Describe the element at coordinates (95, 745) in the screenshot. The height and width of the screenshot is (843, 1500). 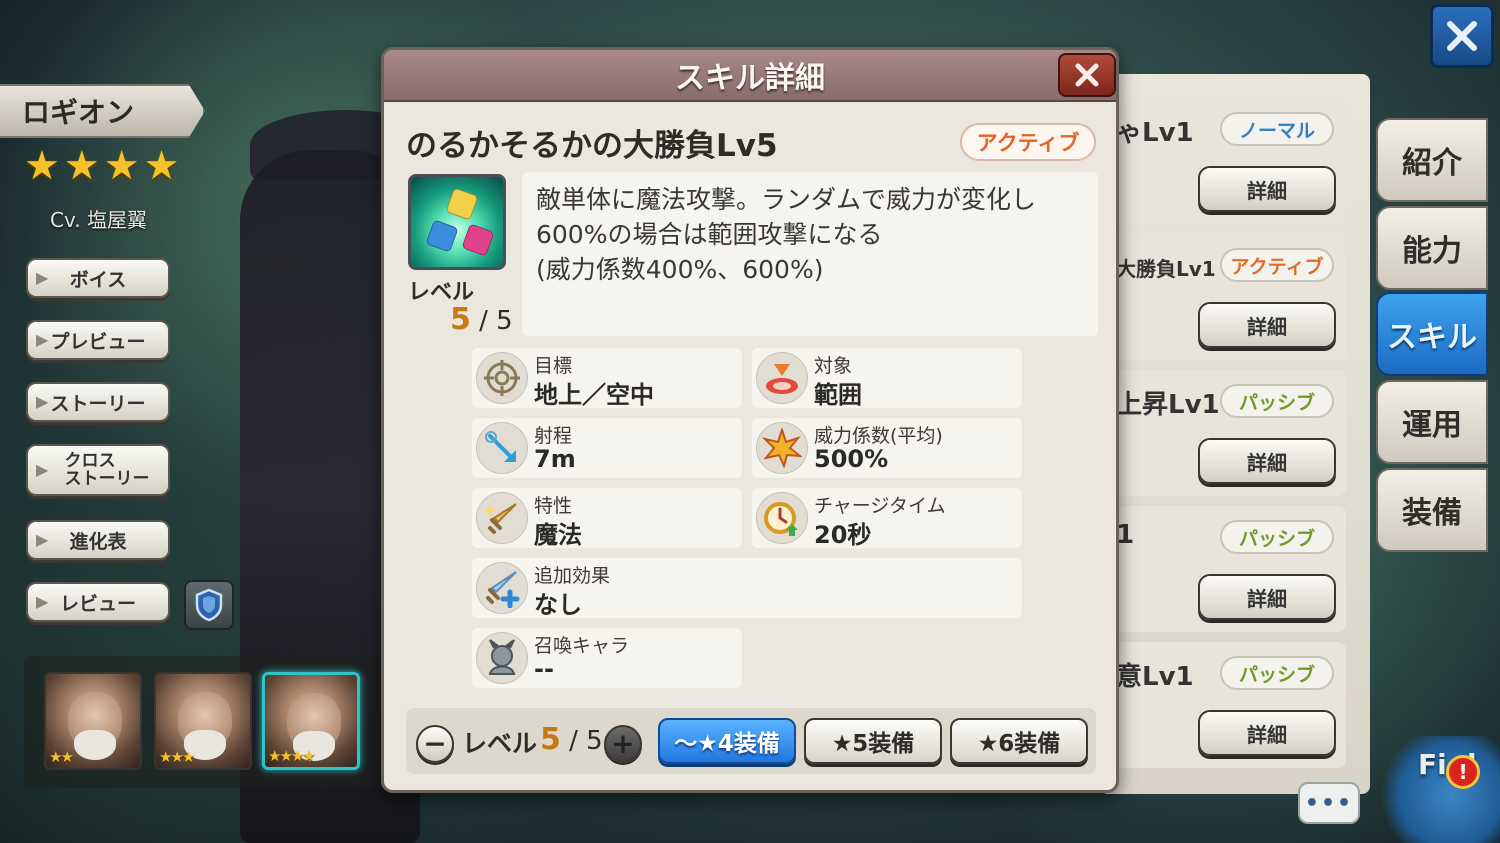
I see `portrait-beard` at that location.